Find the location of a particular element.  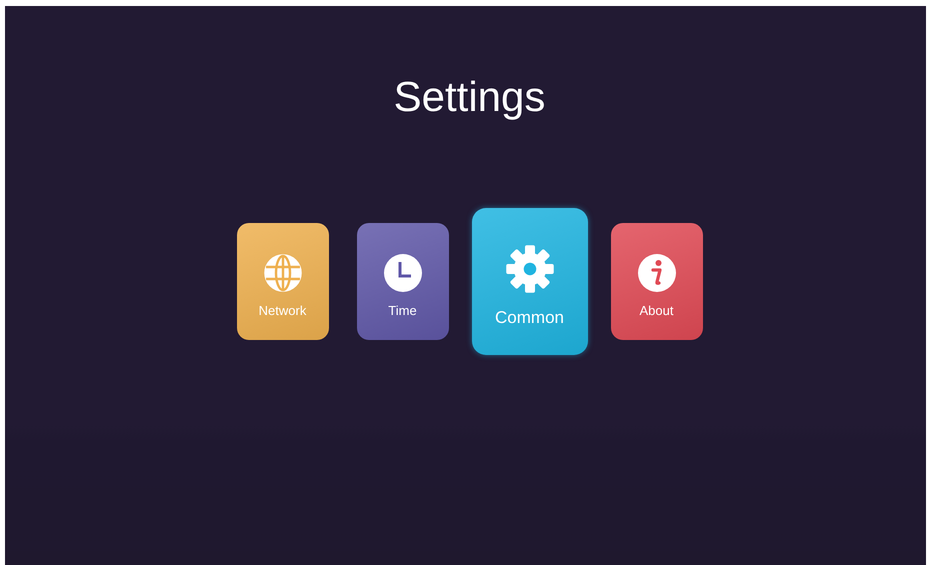

globe-tile: Network is located at coordinates (282, 281).